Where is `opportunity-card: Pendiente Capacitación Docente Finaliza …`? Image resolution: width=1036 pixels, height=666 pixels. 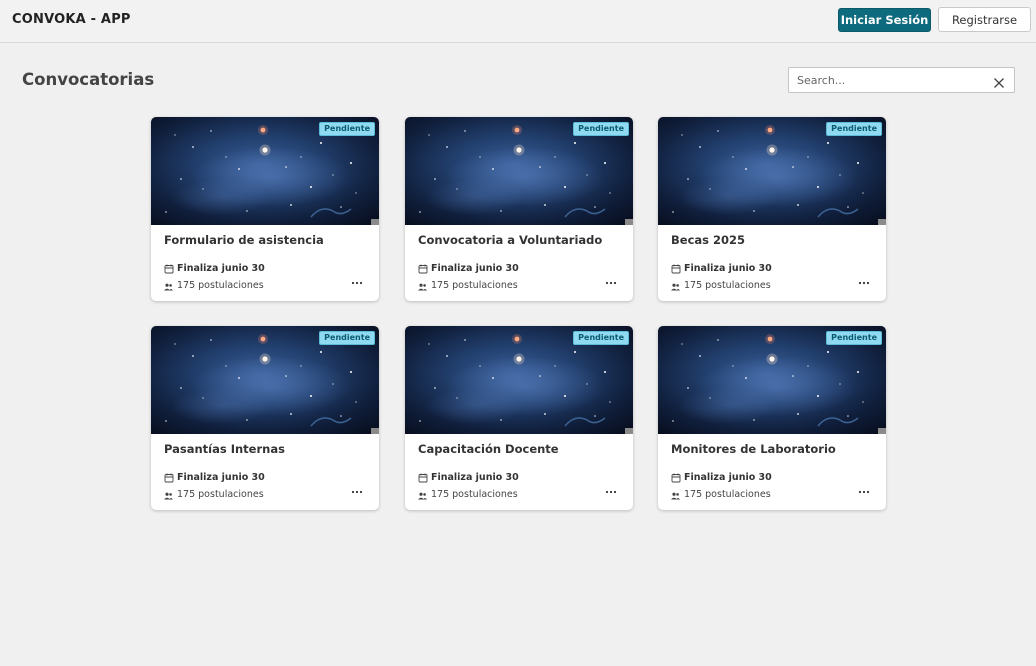 opportunity-card: Pendiente Capacitación Docente Finaliza … is located at coordinates (519, 418).